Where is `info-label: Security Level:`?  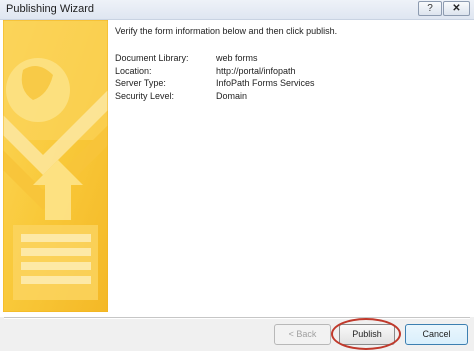 info-label: Security Level: is located at coordinates (145, 95).